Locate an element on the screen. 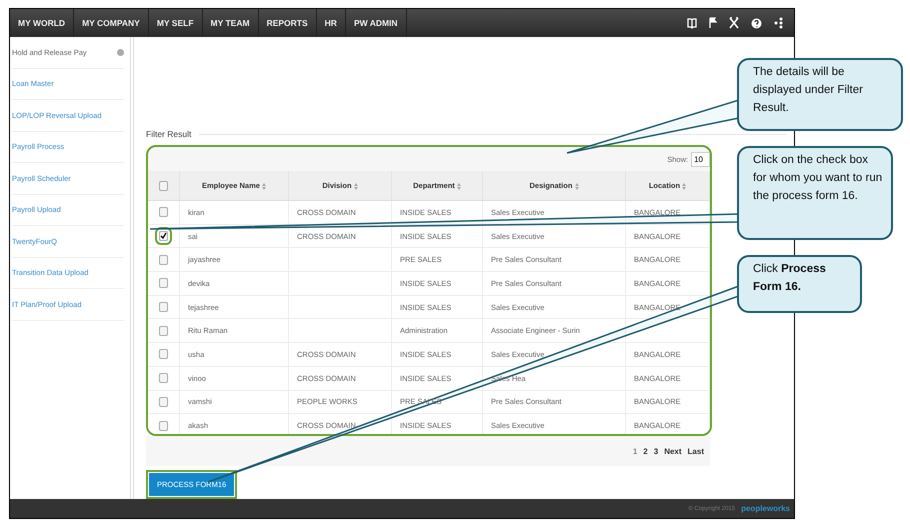  pagination-link: Last is located at coordinates (696, 451).